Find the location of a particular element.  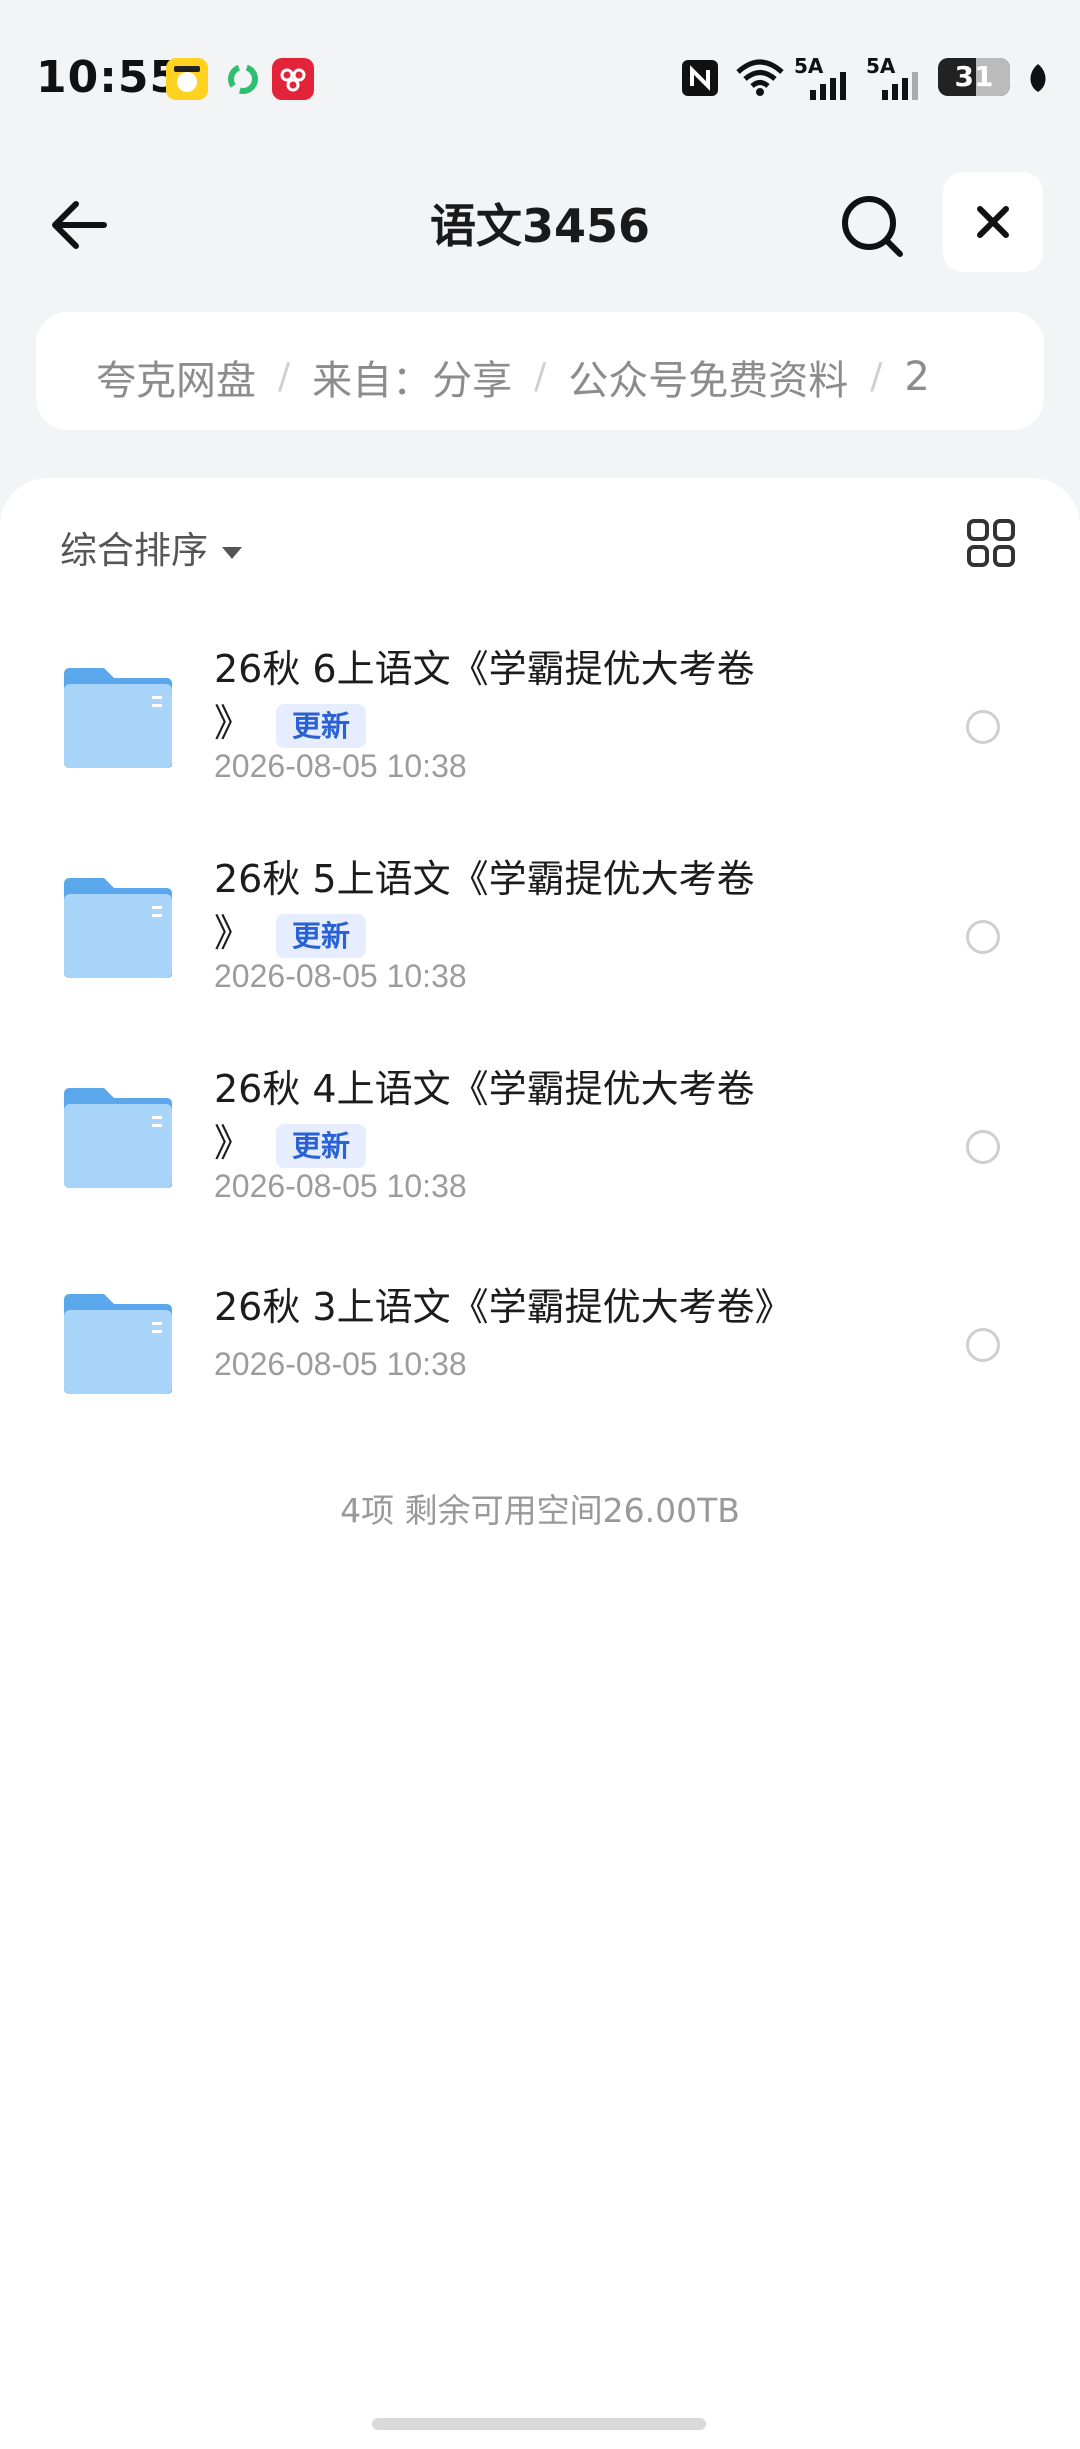

page-title: 语文3456 is located at coordinates (540, 226).